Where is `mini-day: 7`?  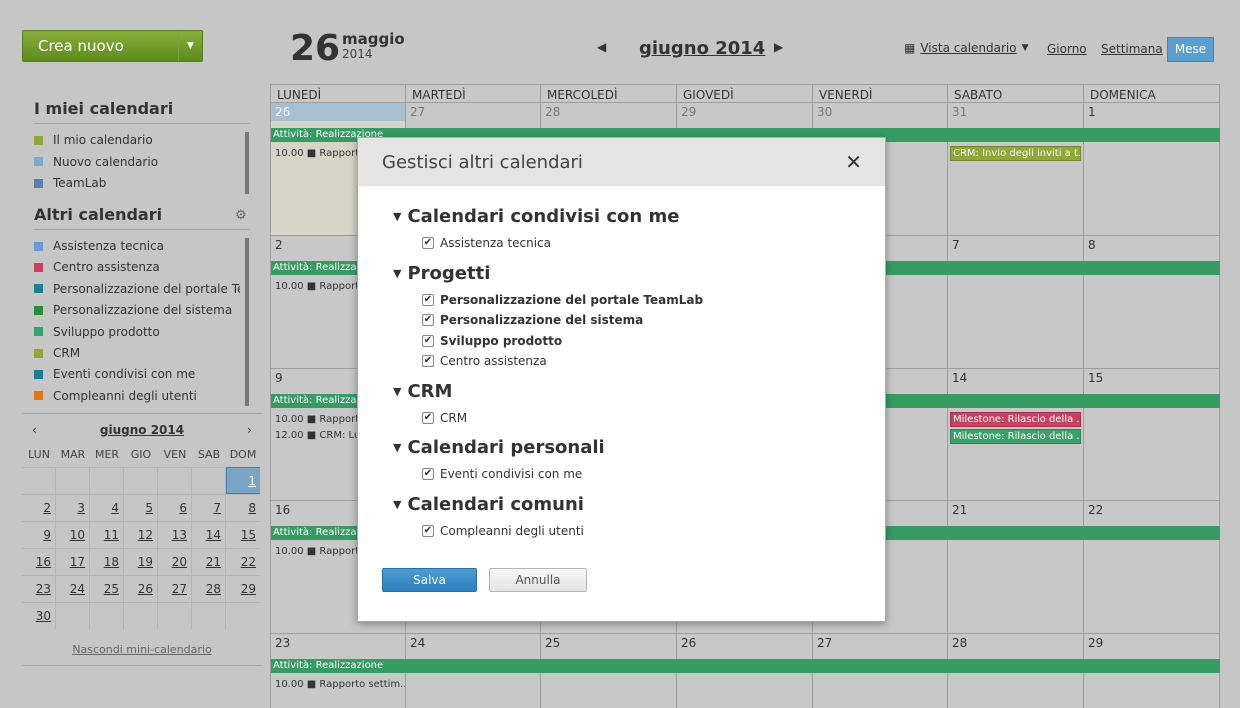 mini-day: 7 is located at coordinates (209, 507).